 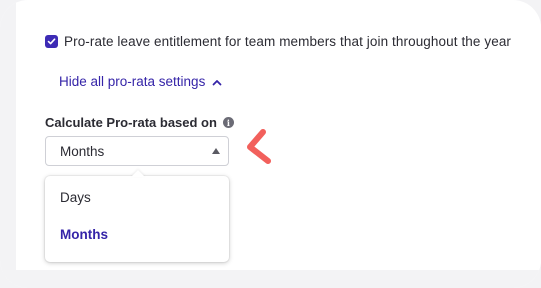 I want to click on annotation-arrow-icon, so click(x=259, y=146).